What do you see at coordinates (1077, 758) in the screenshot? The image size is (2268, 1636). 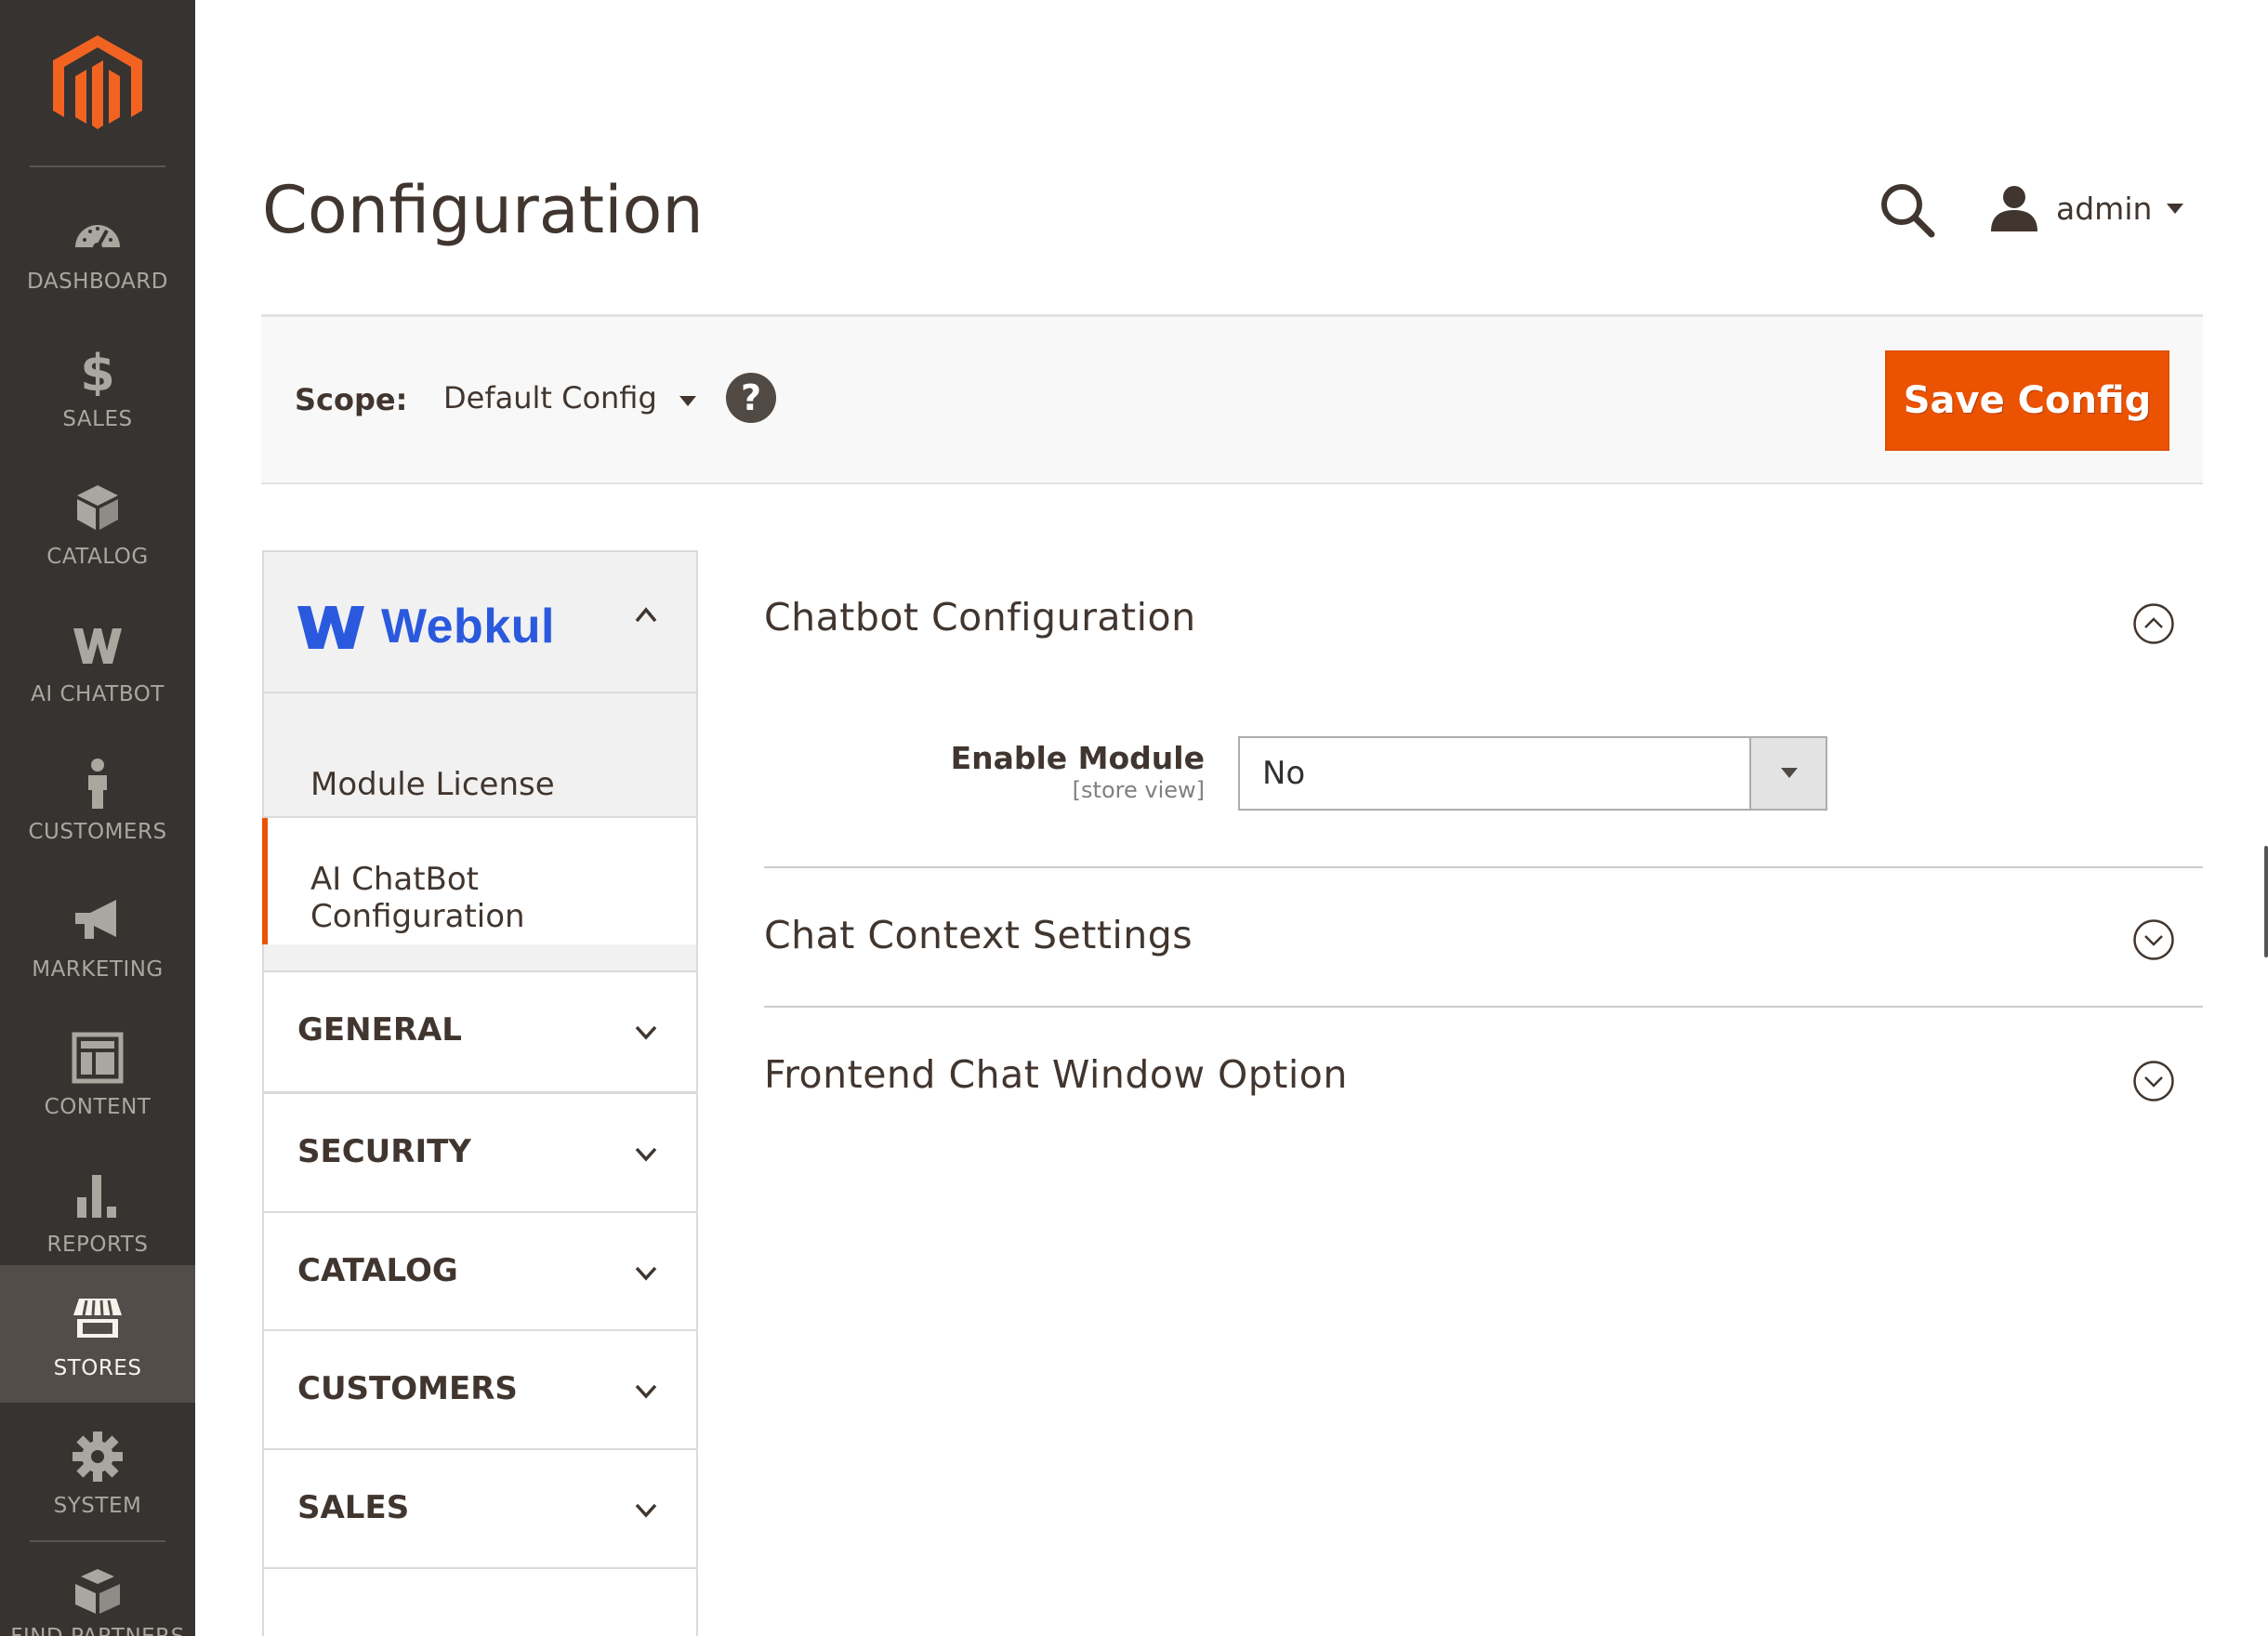 I see `enable-module-label: Enable Module` at bounding box center [1077, 758].